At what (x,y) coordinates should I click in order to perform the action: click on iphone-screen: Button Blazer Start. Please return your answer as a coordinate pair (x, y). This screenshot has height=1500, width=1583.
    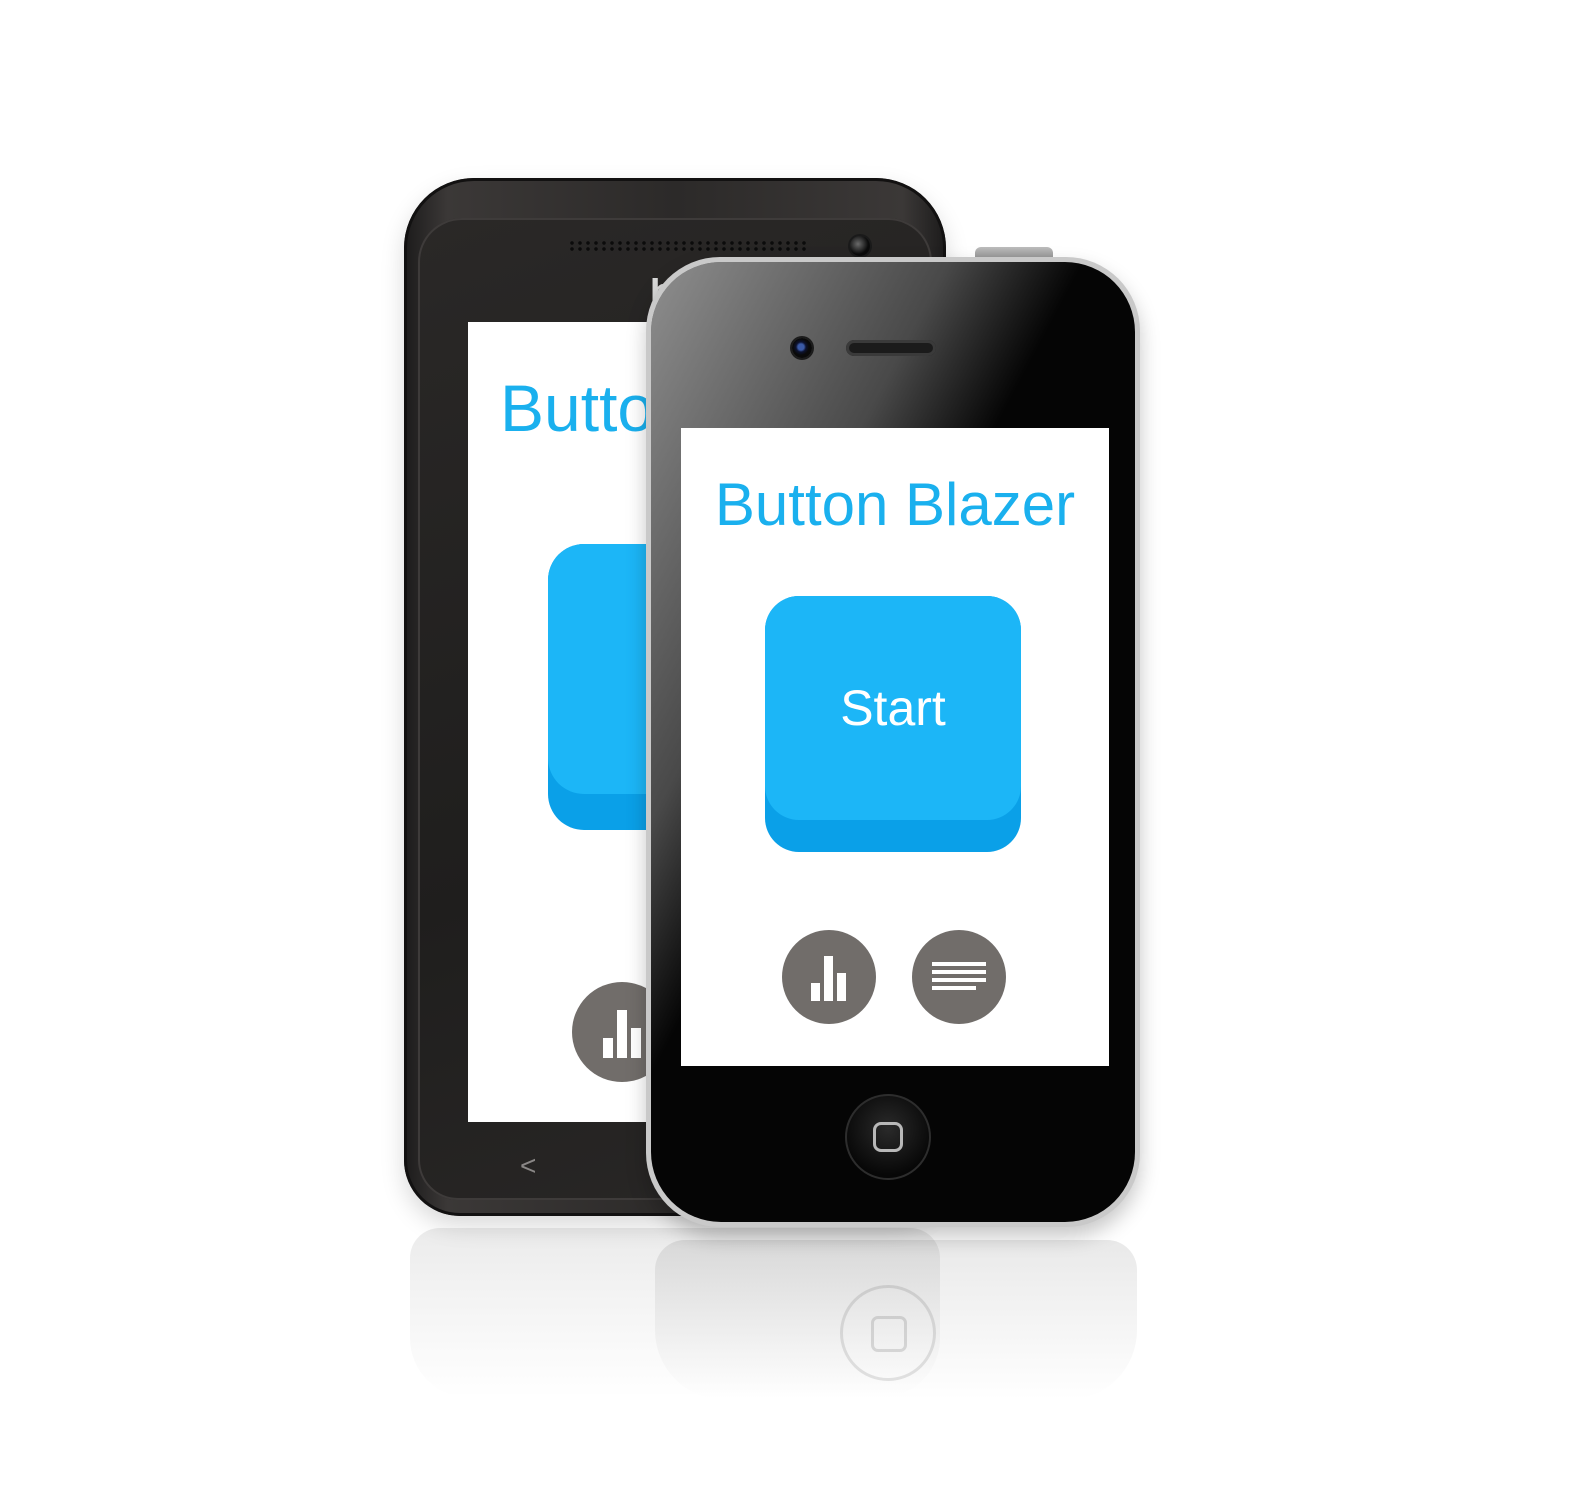
    Looking at the image, I should click on (895, 747).